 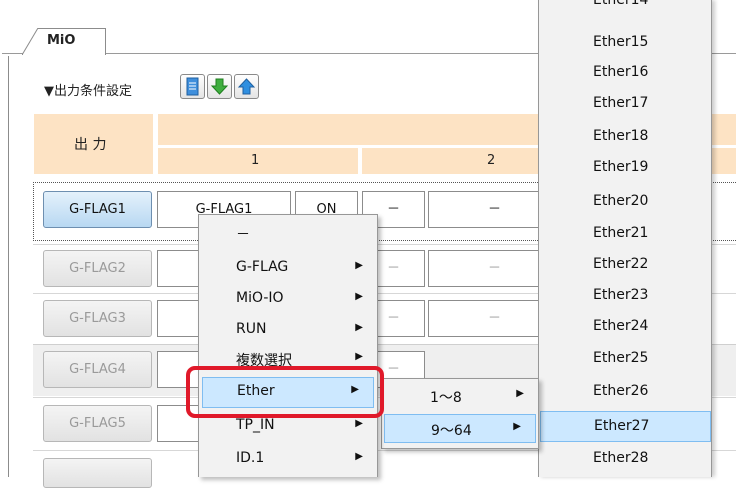 I want to click on menu-item-ether23: Ether23, so click(x=625, y=296).